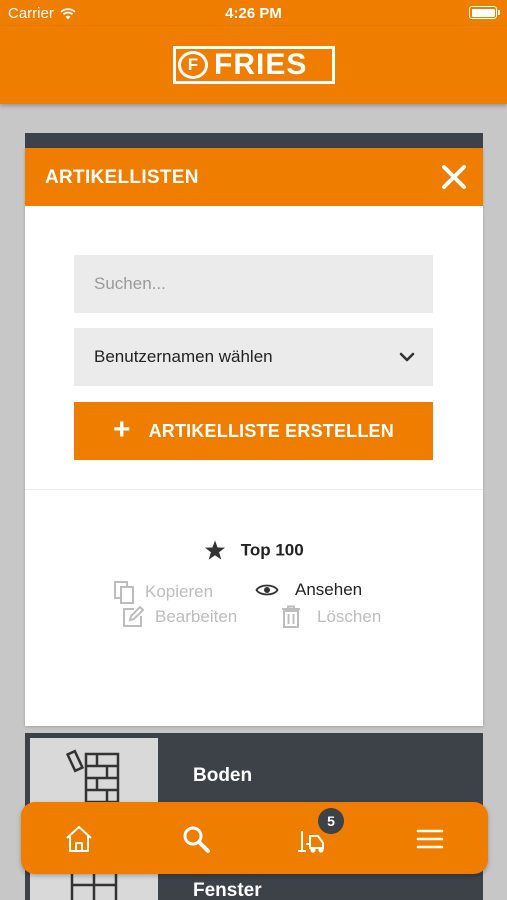 Image resolution: width=507 pixels, height=900 pixels. Describe the element at coordinates (329, 589) in the screenshot. I see `view-label: Ansehen` at that location.